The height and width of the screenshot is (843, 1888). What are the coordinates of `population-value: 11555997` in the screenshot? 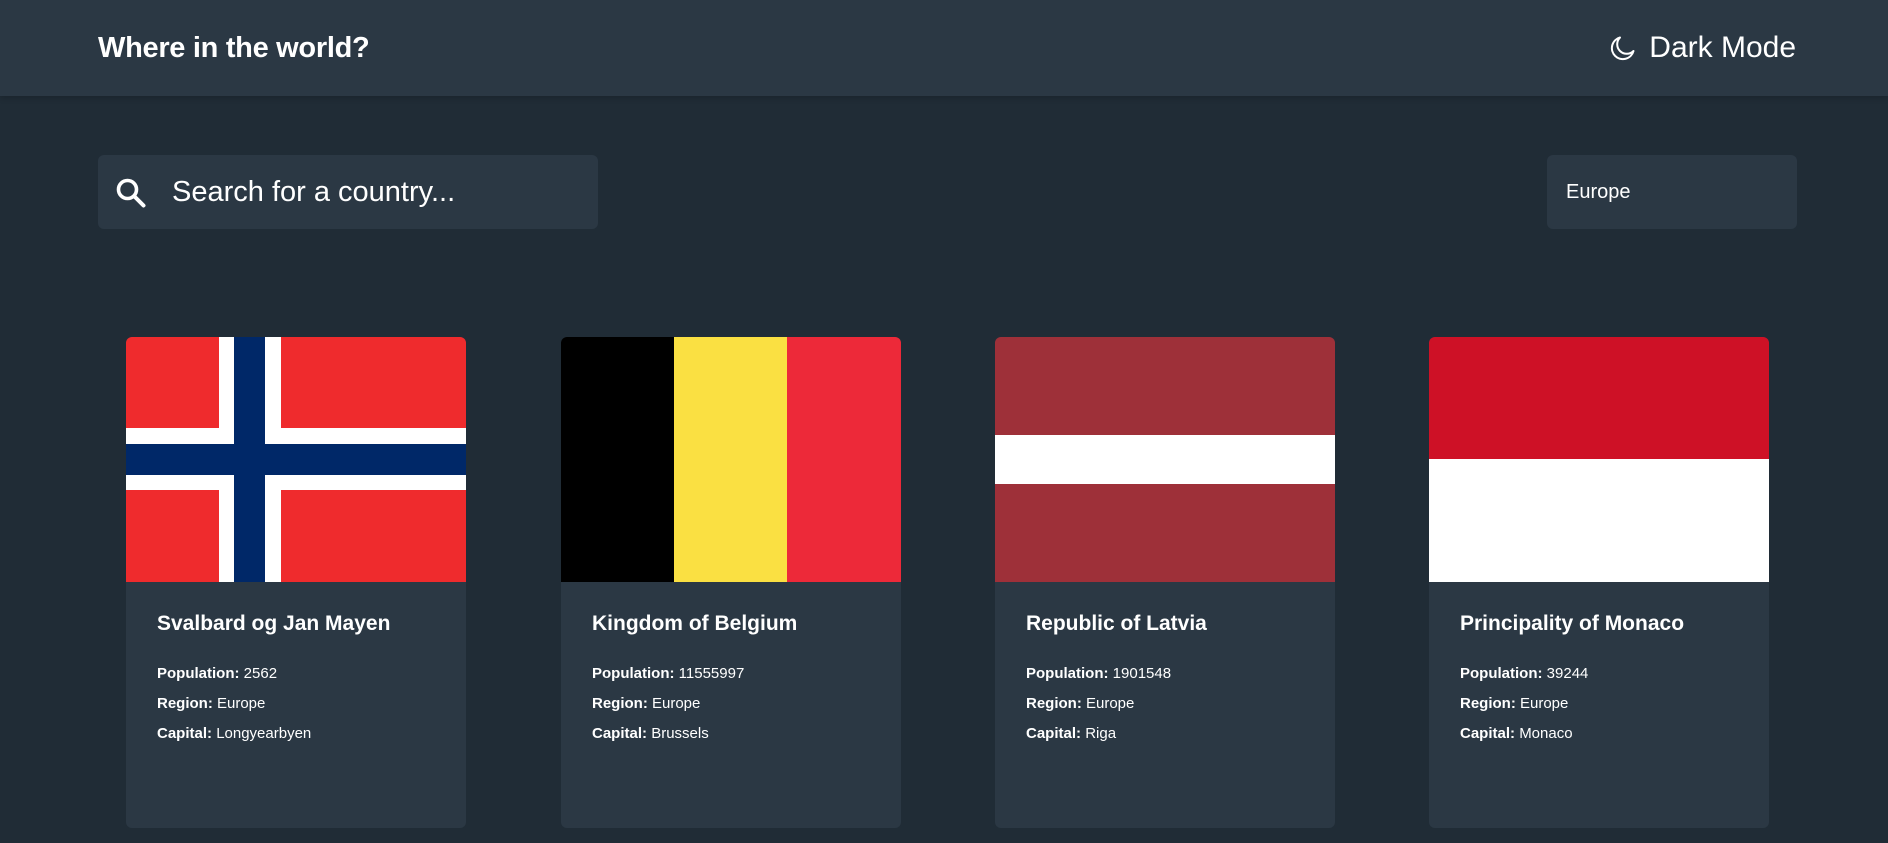 It's located at (711, 673).